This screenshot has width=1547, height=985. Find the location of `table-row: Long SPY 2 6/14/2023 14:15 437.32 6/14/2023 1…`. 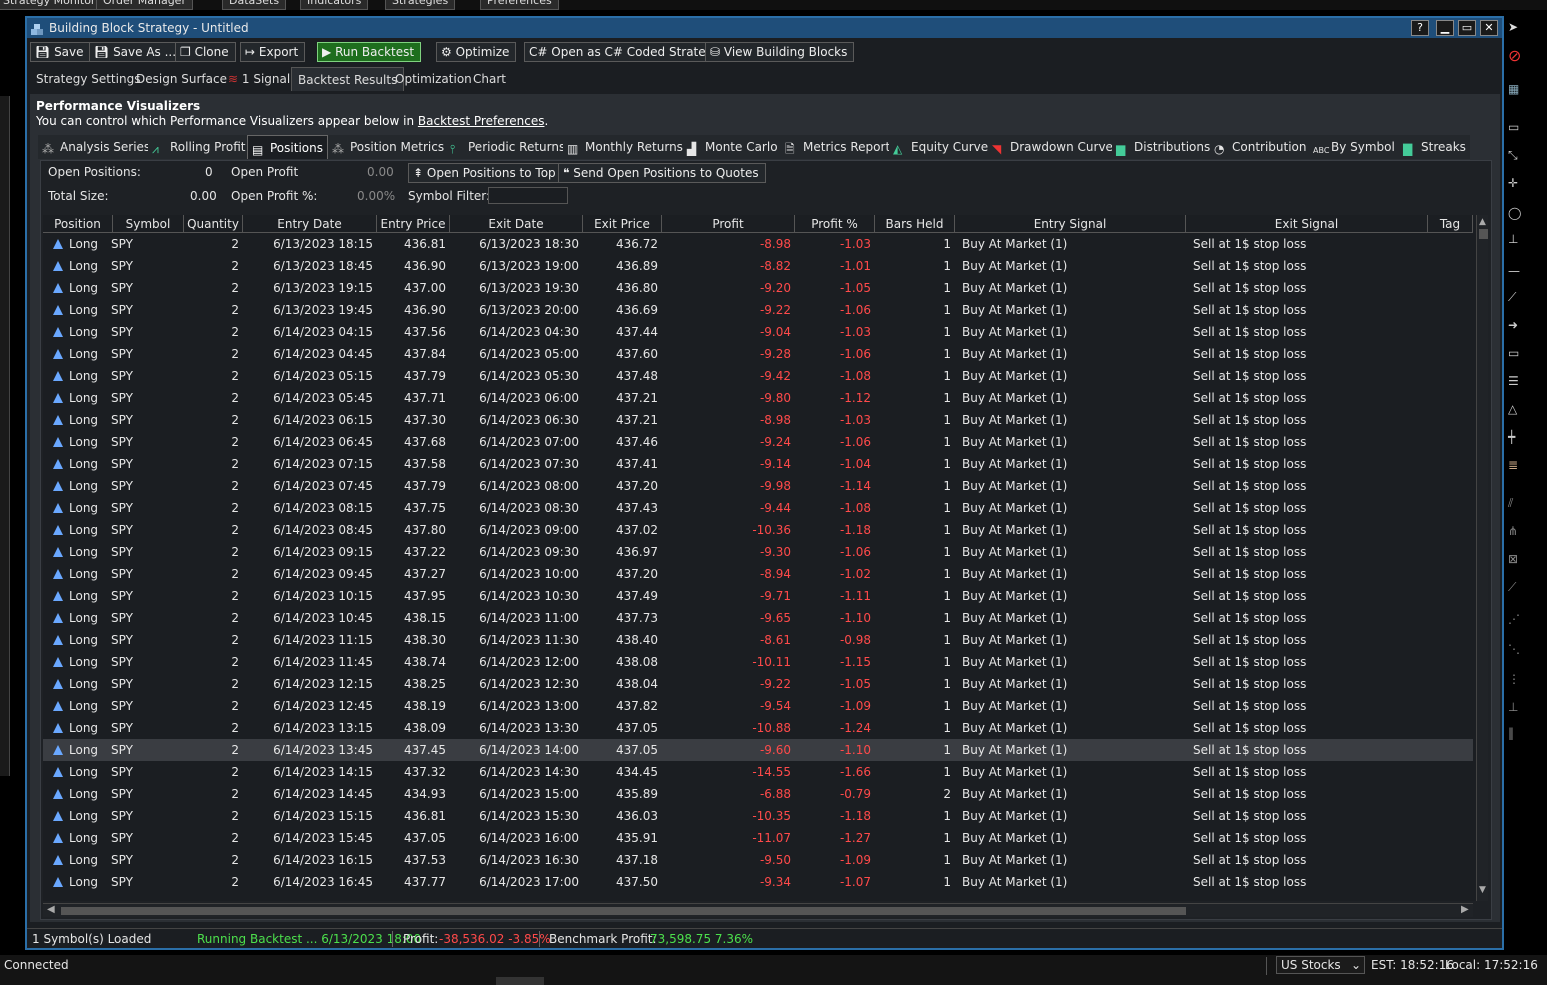

table-row: Long SPY 2 6/14/2023 14:15 437.32 6/14/2023 1… is located at coordinates (758, 772).